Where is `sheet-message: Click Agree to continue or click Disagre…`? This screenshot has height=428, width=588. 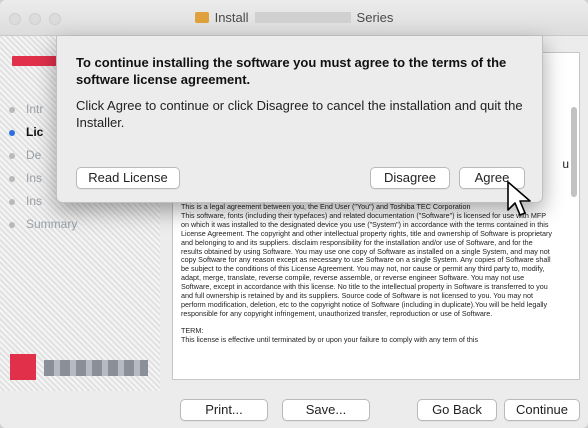
sheet-message: Click Agree to continue or click Disagre… is located at coordinates (299, 114).